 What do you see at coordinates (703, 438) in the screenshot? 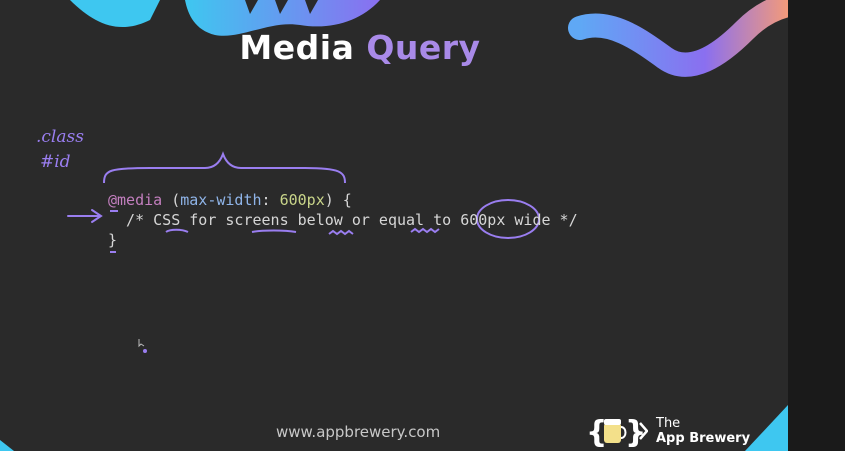
I see `brand-name: App Brewery` at bounding box center [703, 438].